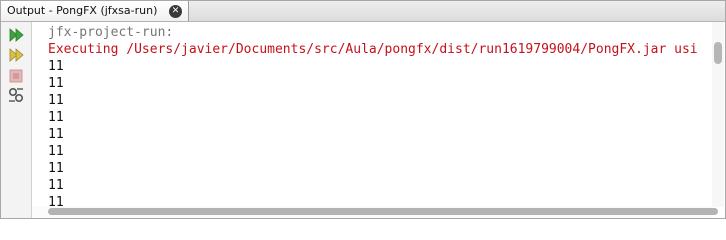 This screenshot has height=240, width=726. Describe the element at coordinates (16, 120) in the screenshot. I see `output-toolbar` at that location.